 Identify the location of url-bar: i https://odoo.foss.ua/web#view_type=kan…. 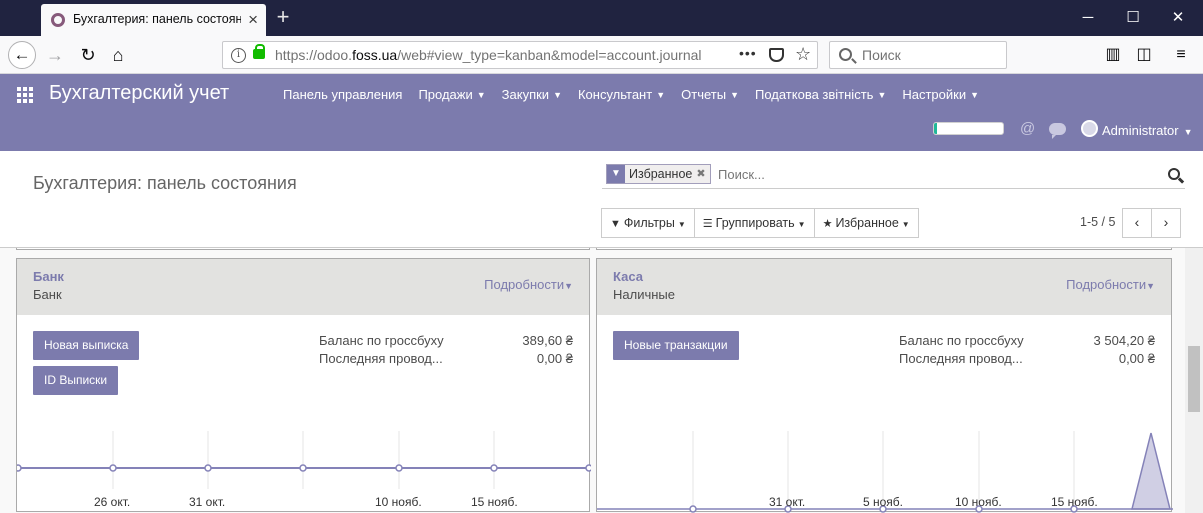
(520, 55).